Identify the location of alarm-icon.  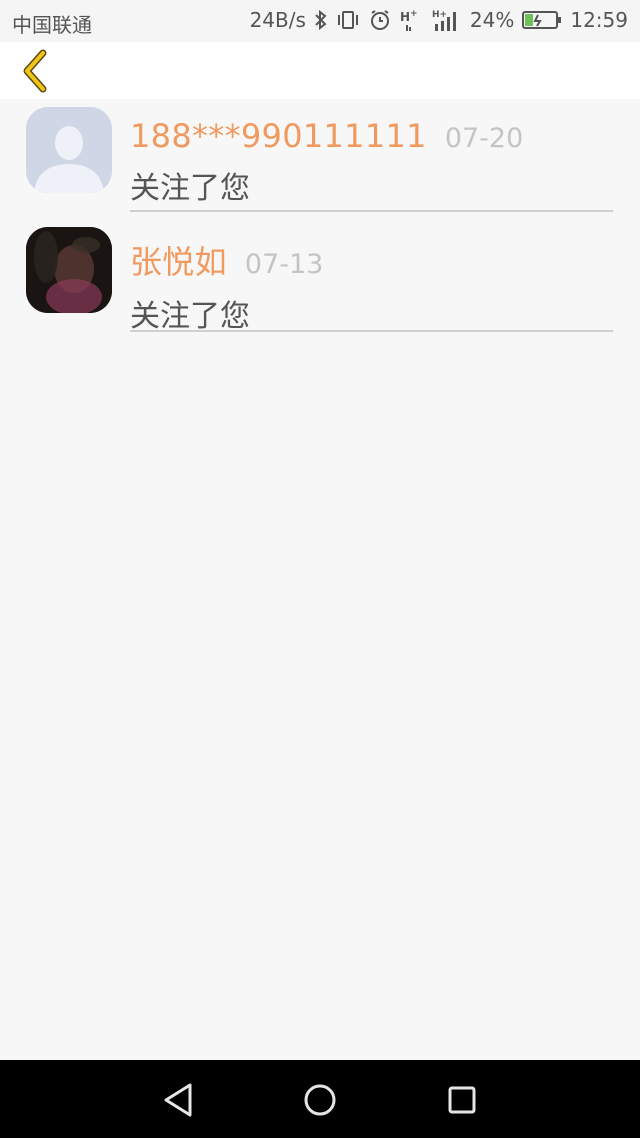
(380, 20).